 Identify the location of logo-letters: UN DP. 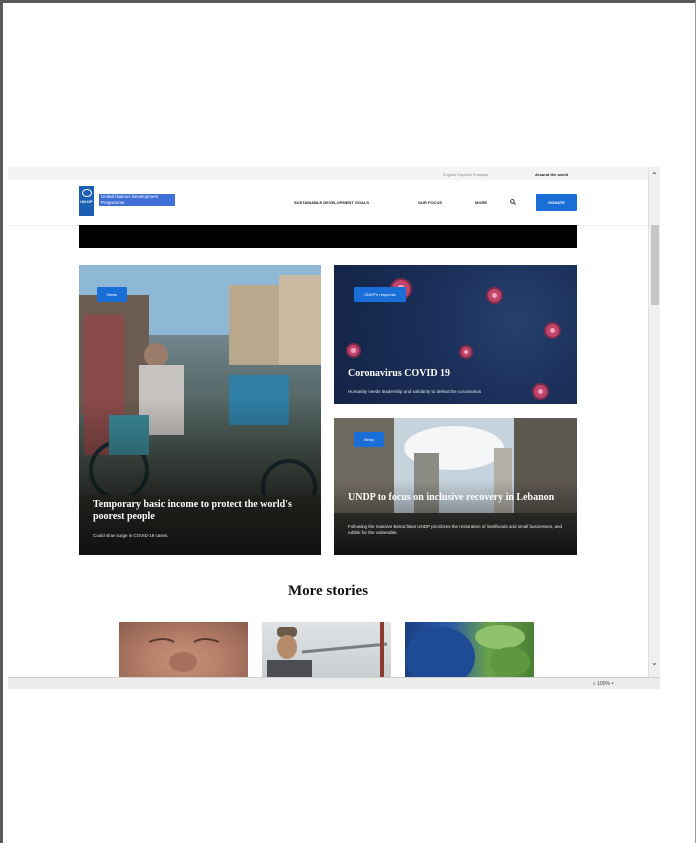
(86, 201).